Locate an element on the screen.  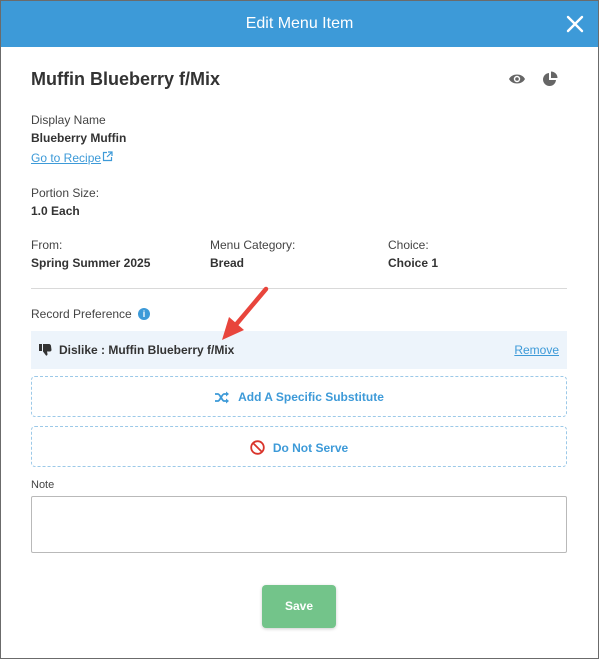
annotation-arrow-icon is located at coordinates (245, 313).